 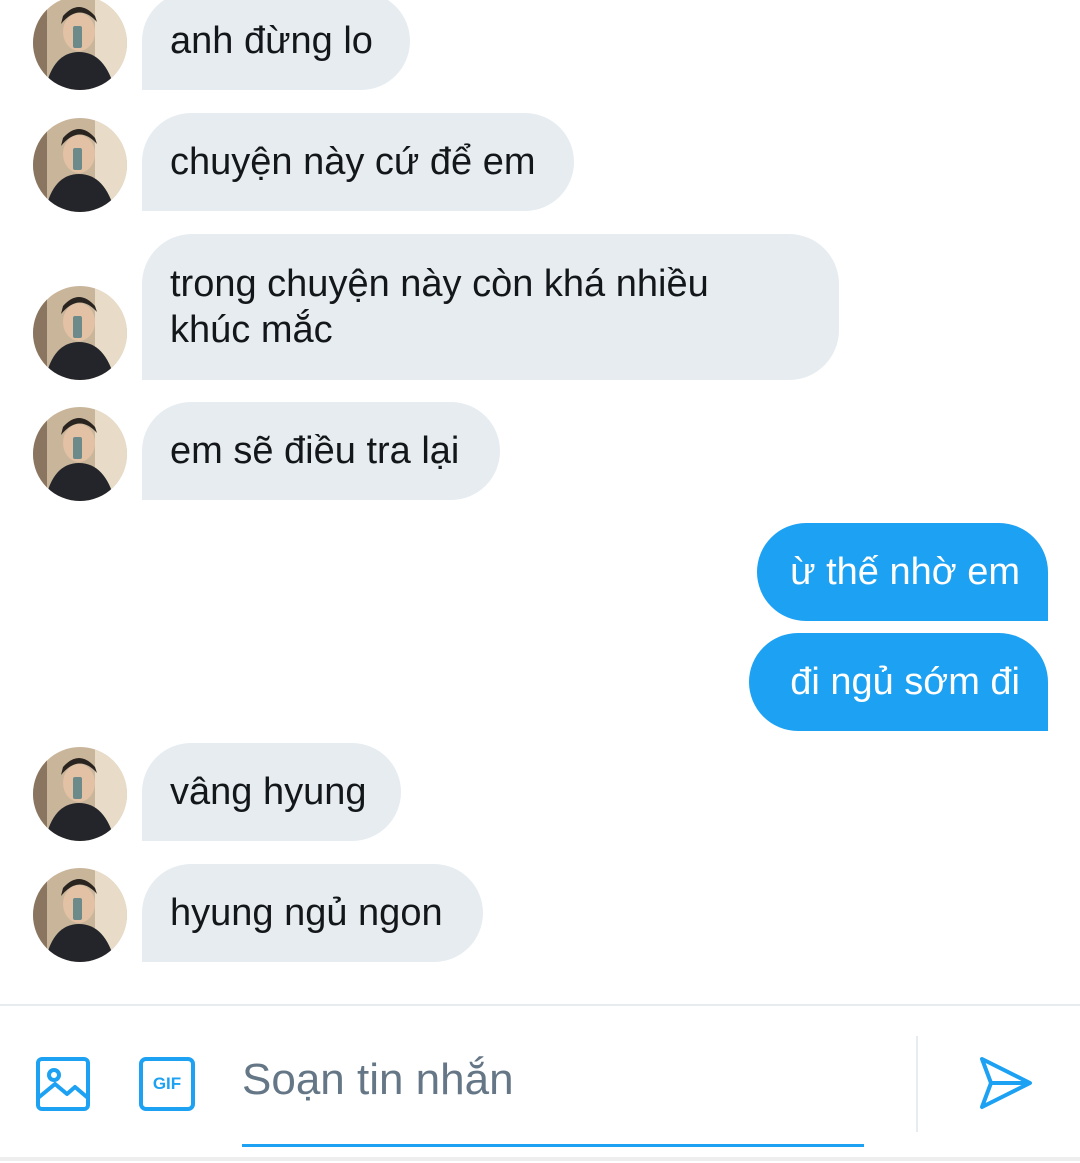 I want to click on outgoing-message-bubble: đi ngủ sớm đi, so click(x=898, y=682).